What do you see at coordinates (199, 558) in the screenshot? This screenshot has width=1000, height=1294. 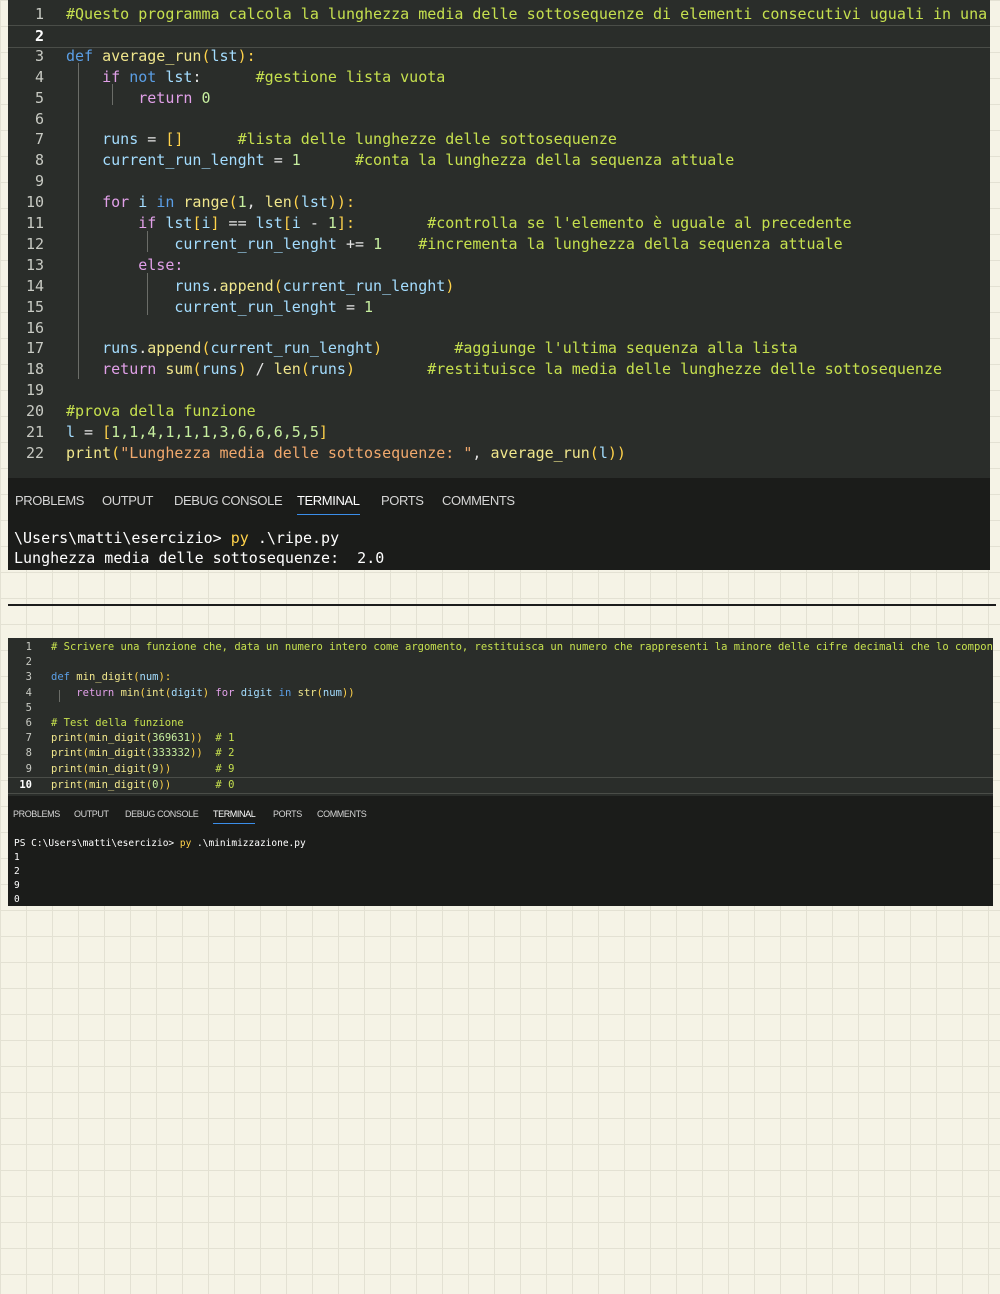 I see `terminal-result: Lunghezza media delle sottosequenze: 2.0` at bounding box center [199, 558].